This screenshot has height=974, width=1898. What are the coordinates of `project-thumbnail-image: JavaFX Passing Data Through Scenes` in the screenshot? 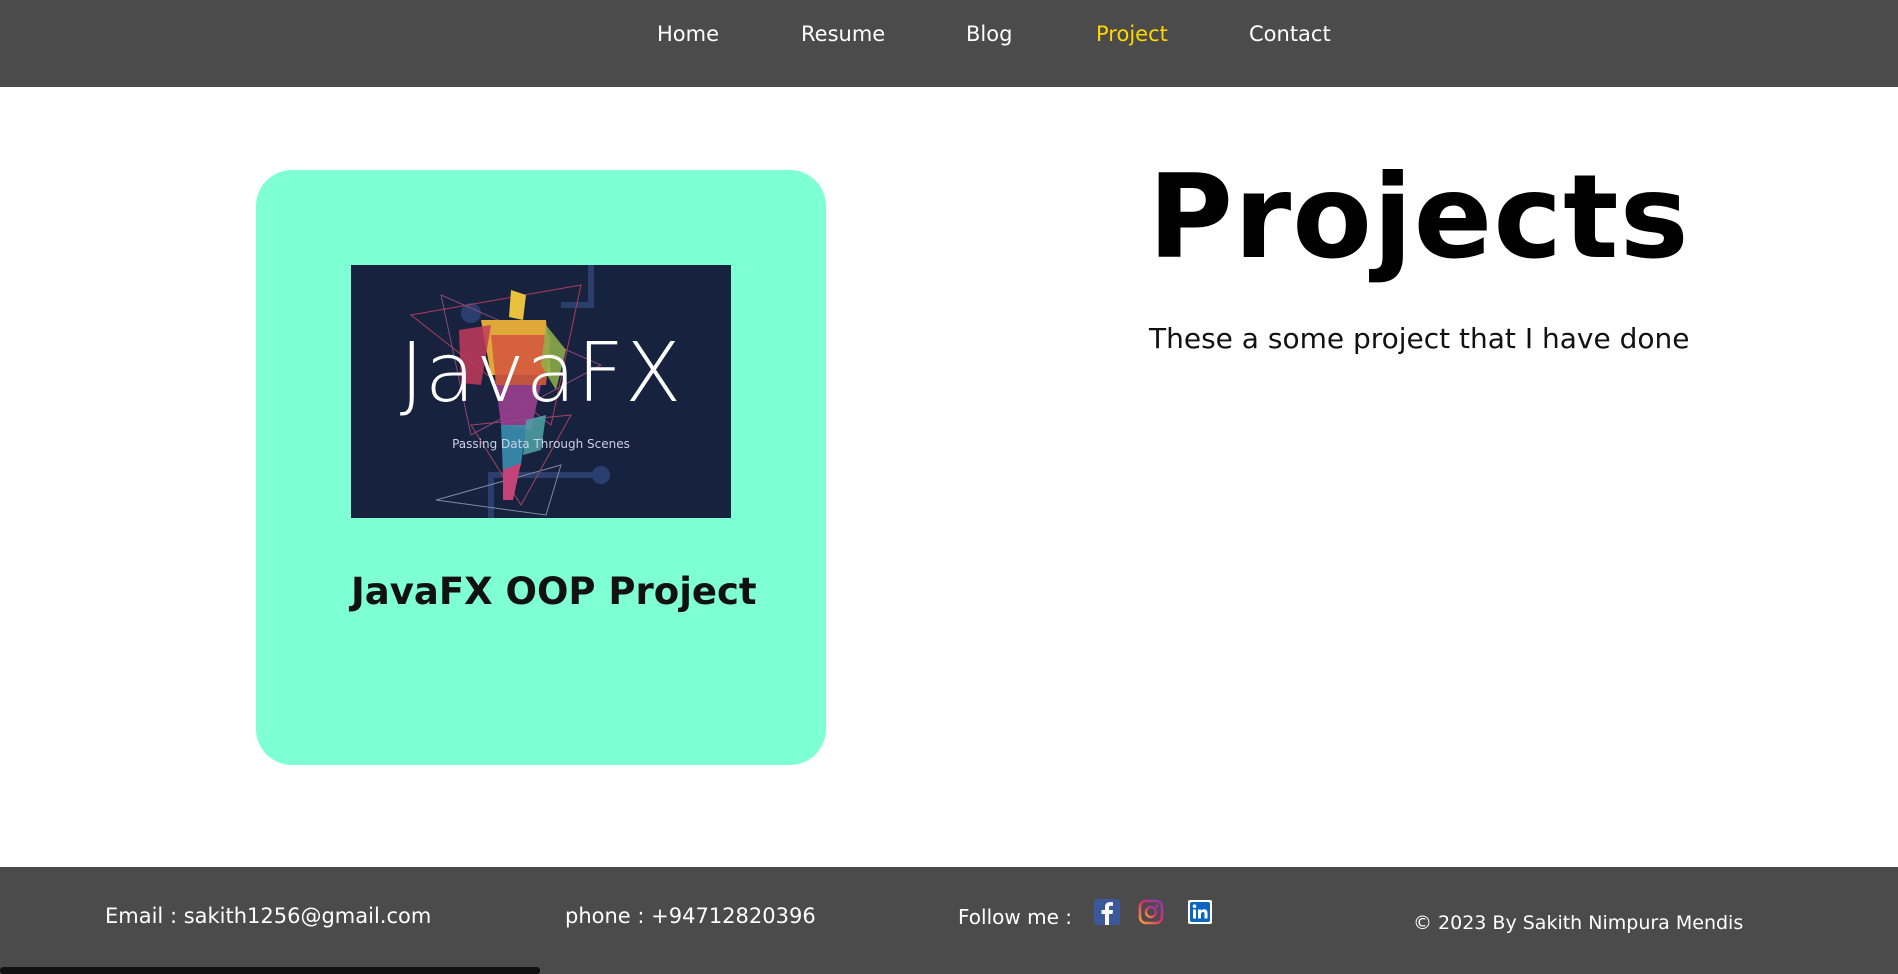 It's located at (541, 391).